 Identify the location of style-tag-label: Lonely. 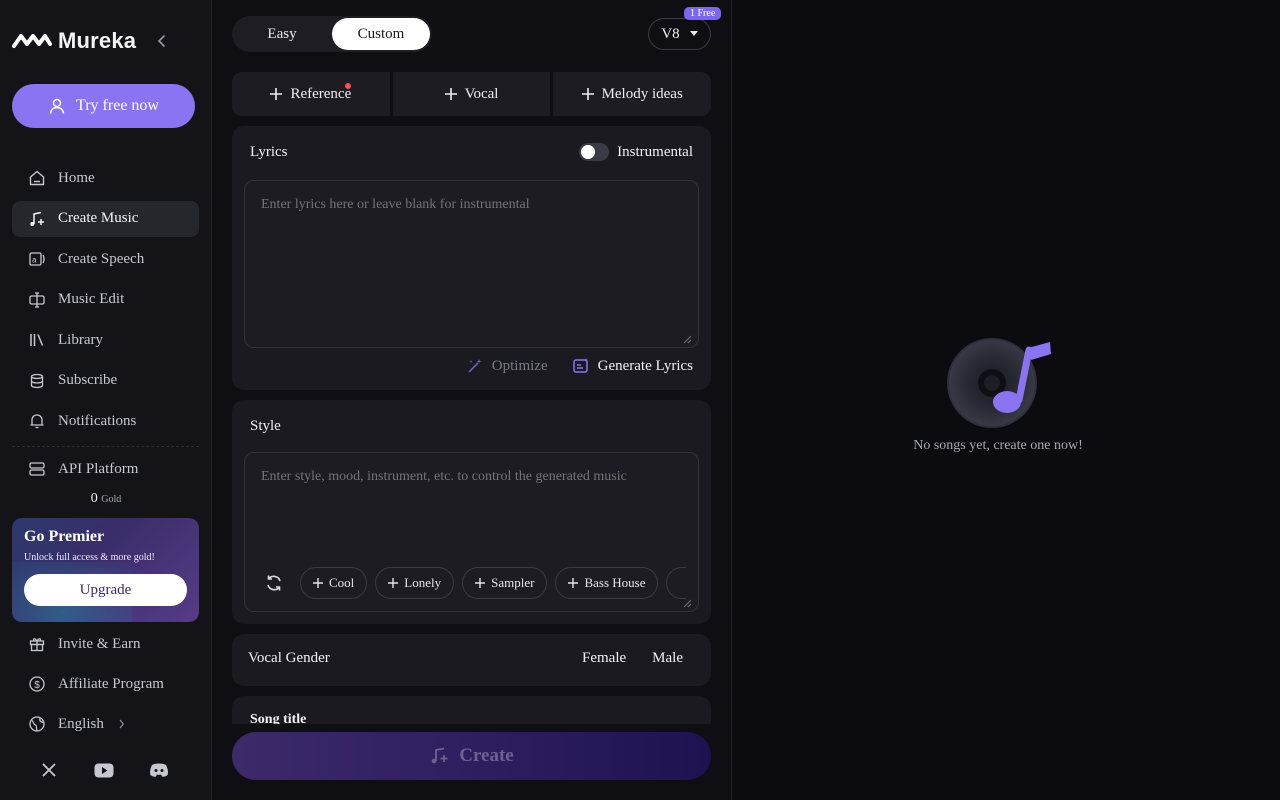
(423, 582).